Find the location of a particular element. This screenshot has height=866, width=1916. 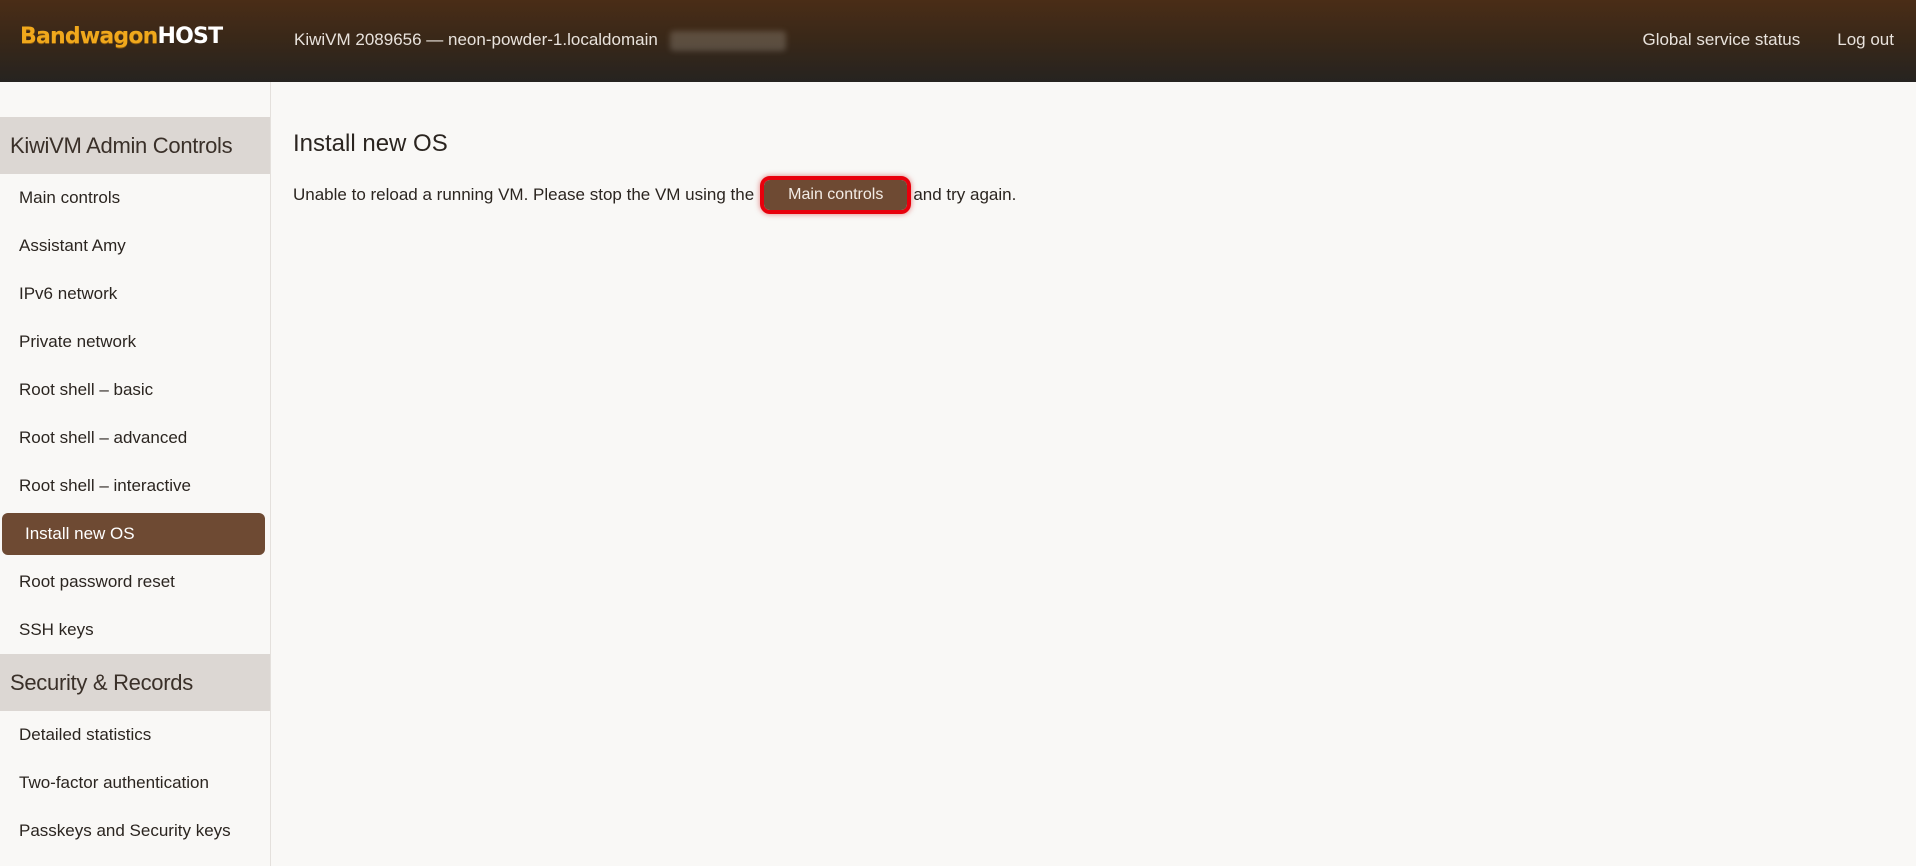

sidebar-item-private-network: Private network is located at coordinates (135, 342).